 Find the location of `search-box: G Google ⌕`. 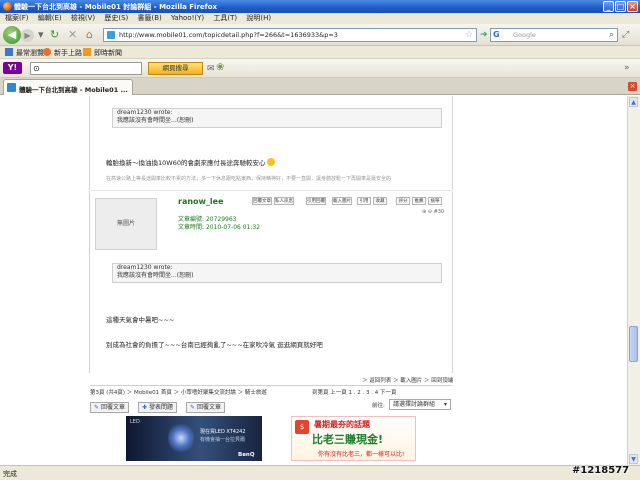

search-box: G Google ⌕ is located at coordinates (554, 35).